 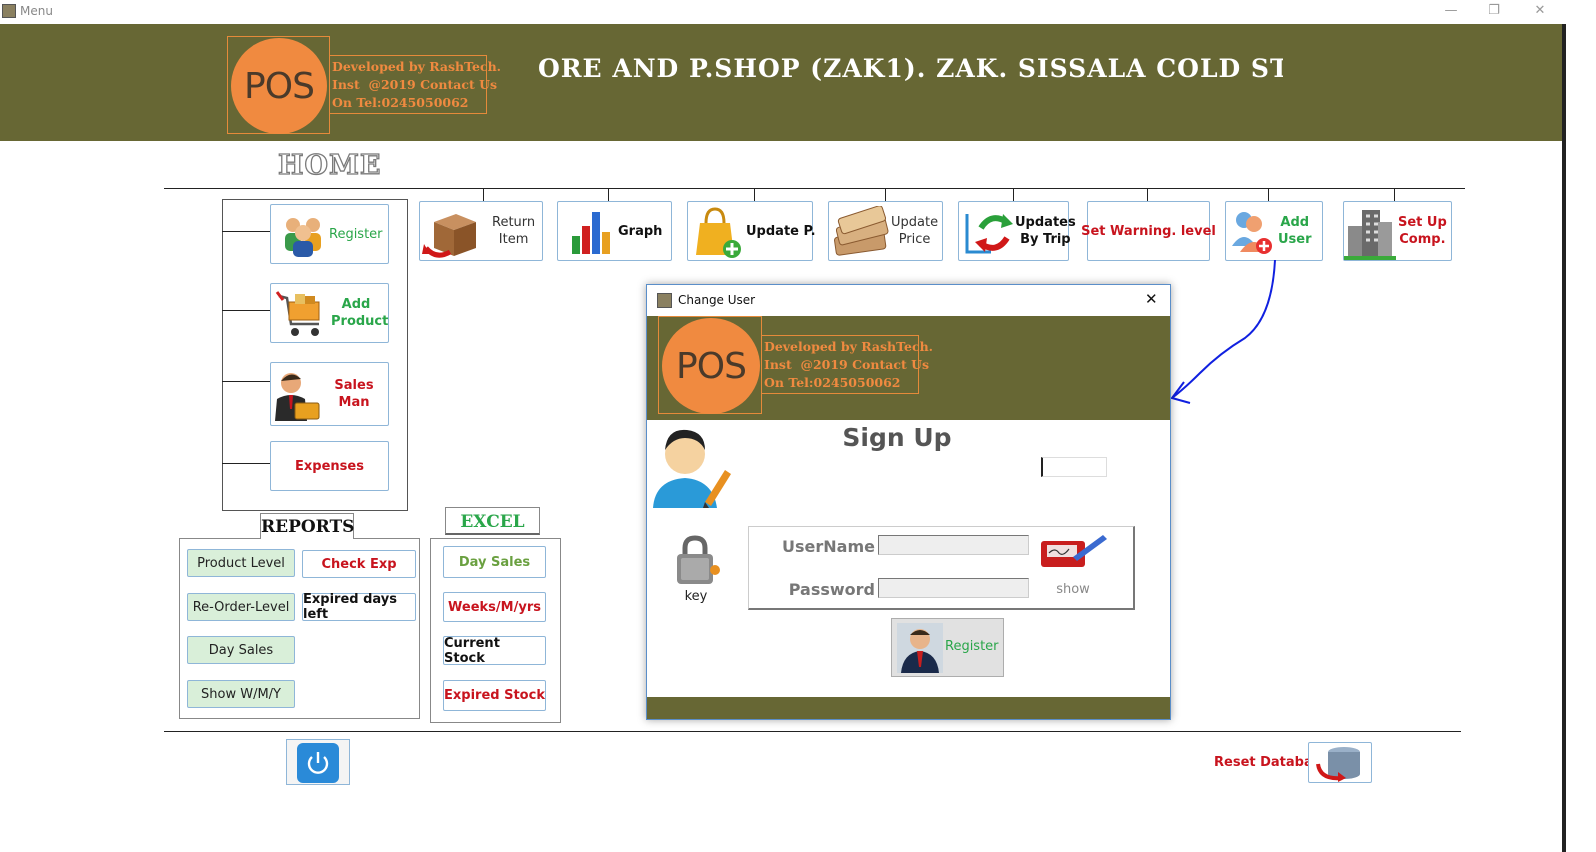 What do you see at coordinates (798, 12) in the screenshot?
I see `window-titlebar: Menu — ❐ ✕` at bounding box center [798, 12].